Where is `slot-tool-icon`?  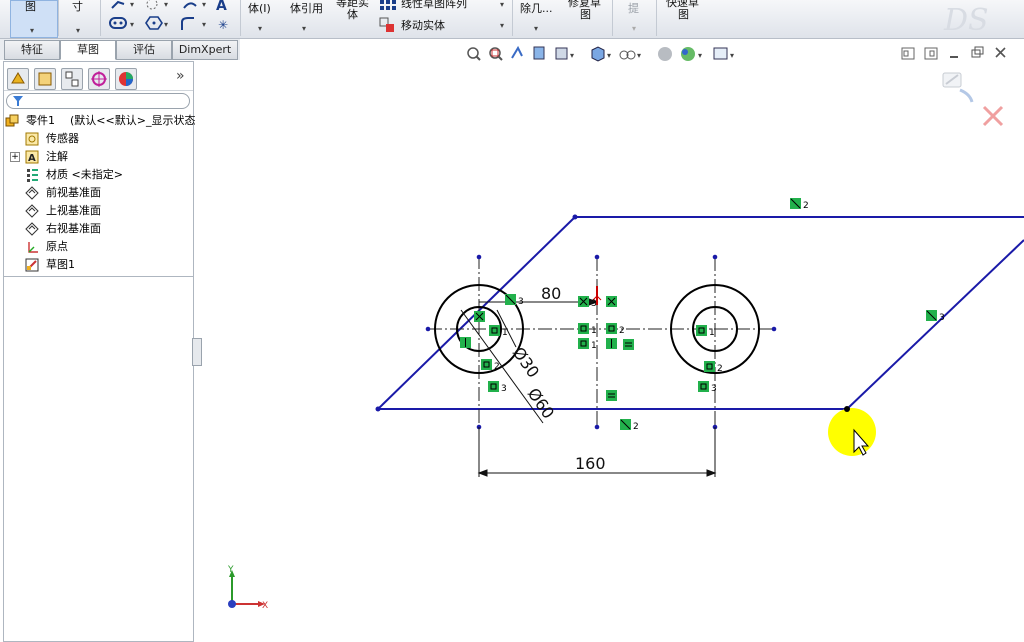
slot-tool-icon is located at coordinates (118, 23).